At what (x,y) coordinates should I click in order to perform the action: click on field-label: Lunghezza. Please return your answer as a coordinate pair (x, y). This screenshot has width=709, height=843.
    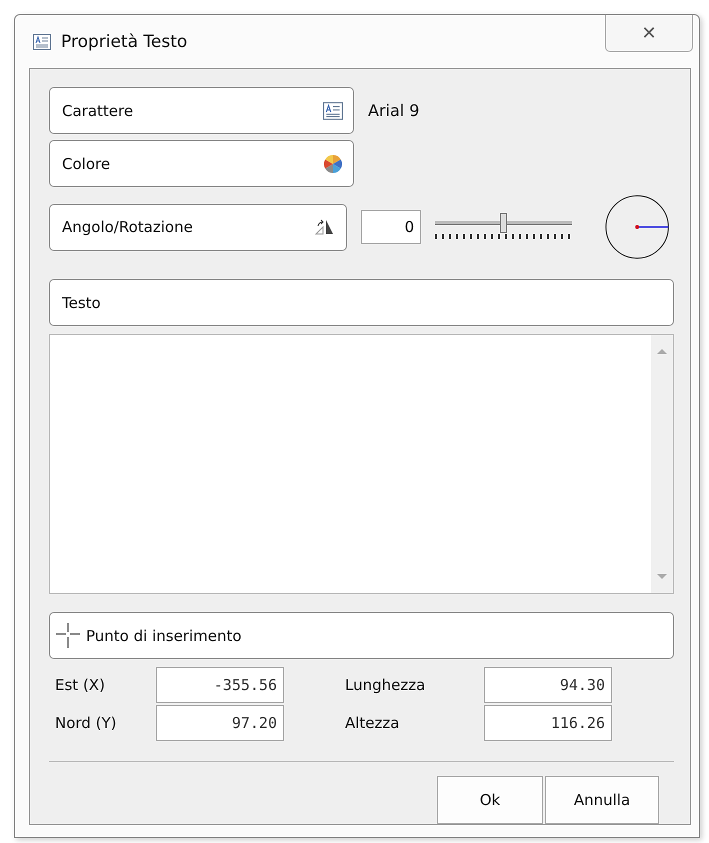
    Looking at the image, I should click on (385, 685).